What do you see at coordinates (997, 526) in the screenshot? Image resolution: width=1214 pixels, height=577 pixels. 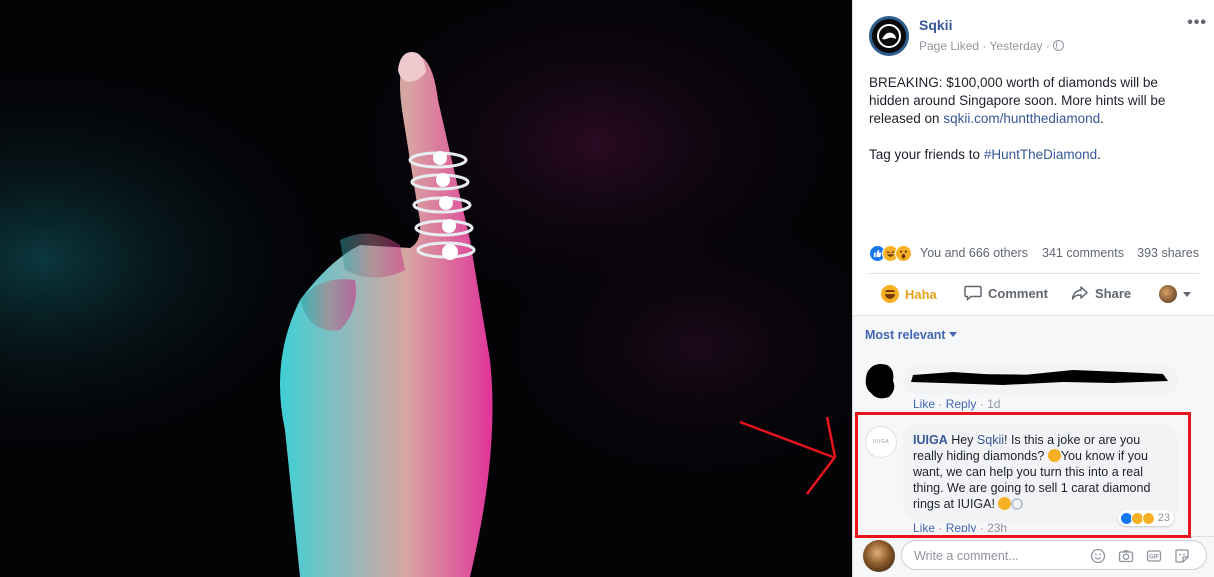 I see `comment-2-time: 23h` at bounding box center [997, 526].